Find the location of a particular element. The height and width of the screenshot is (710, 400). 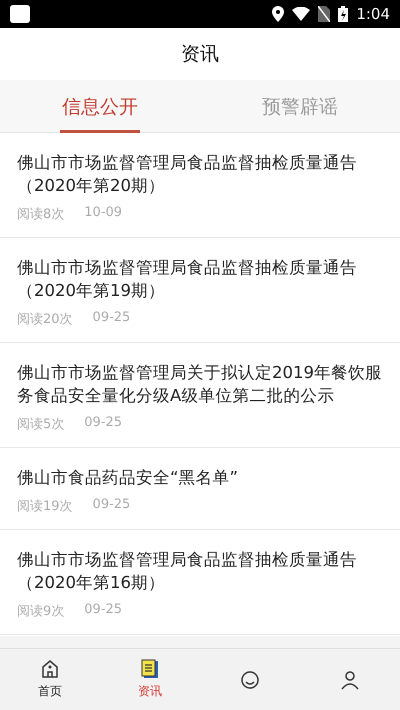

battery-icon is located at coordinates (343, 14).